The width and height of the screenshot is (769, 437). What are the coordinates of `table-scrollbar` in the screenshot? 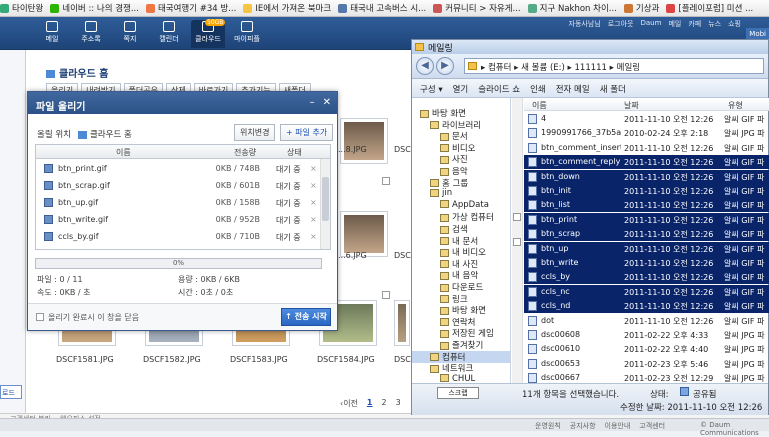 It's located at (325, 204).